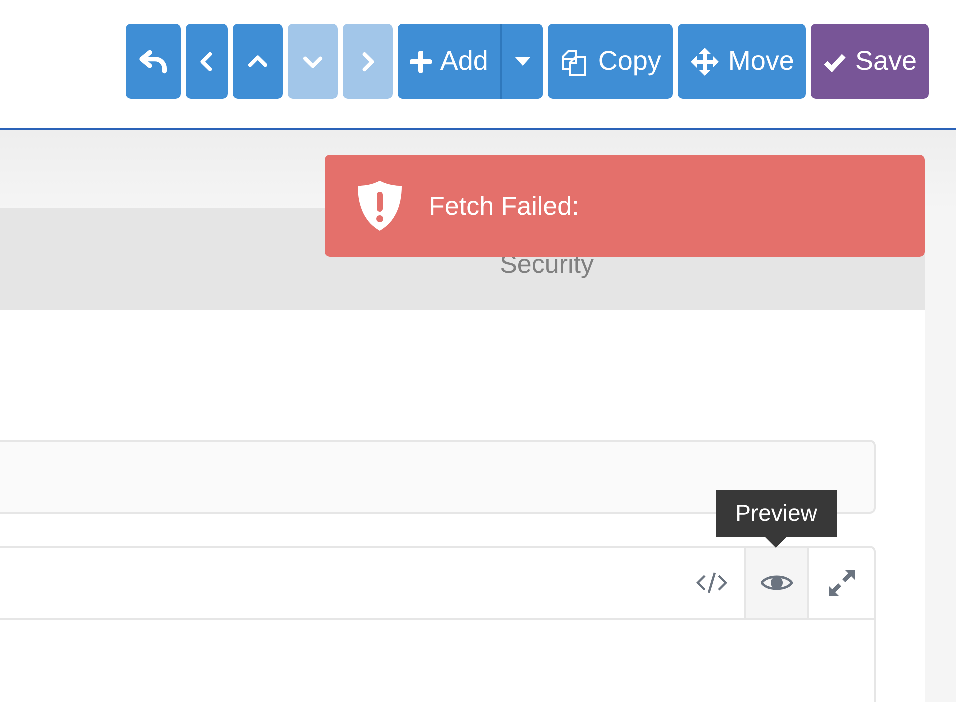  Describe the element at coordinates (611, 61) in the screenshot. I see `toolbar-button: Copy` at that location.